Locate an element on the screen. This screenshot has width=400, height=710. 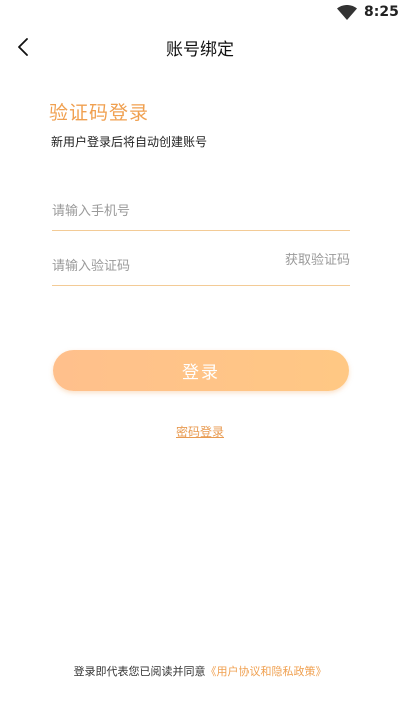
status-bar: 8:25 is located at coordinates (200, 12).